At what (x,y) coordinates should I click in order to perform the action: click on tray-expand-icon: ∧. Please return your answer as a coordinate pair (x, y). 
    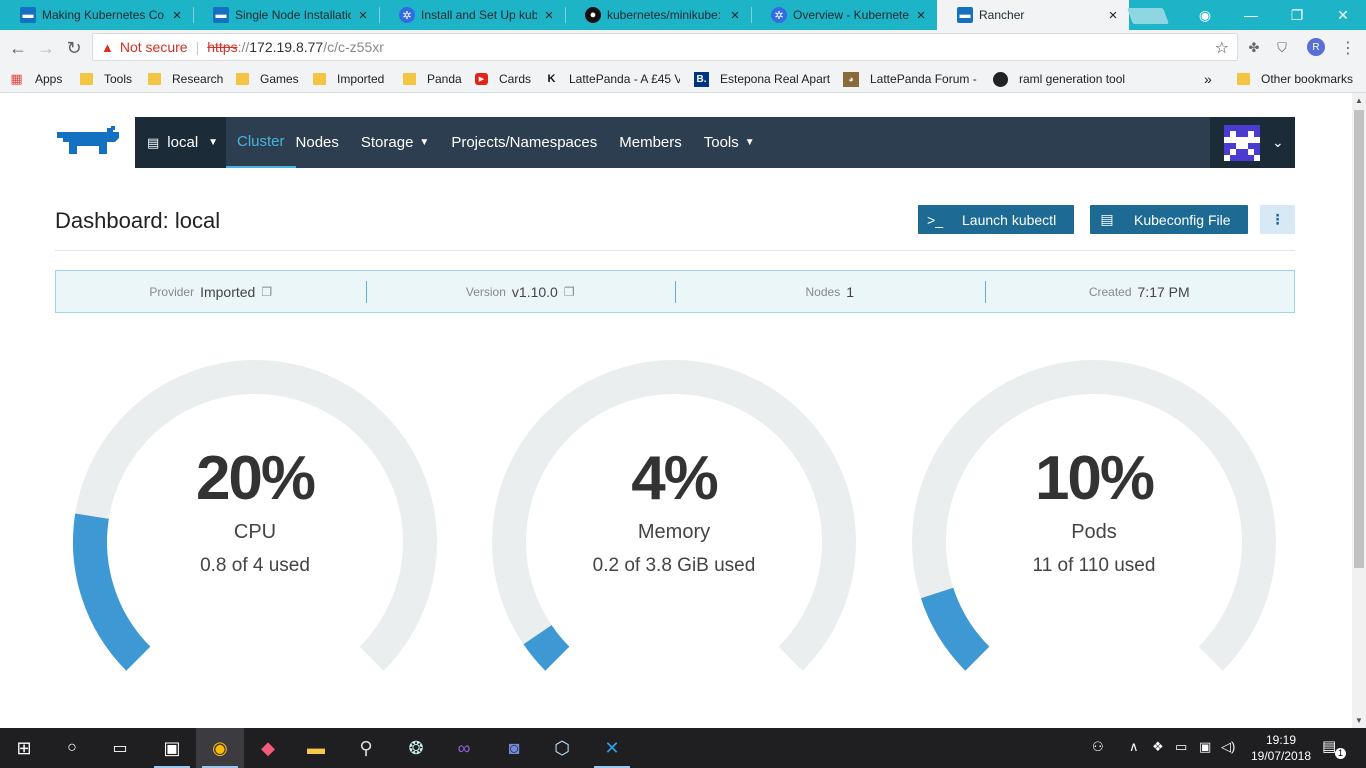
    Looking at the image, I should click on (1134, 747).